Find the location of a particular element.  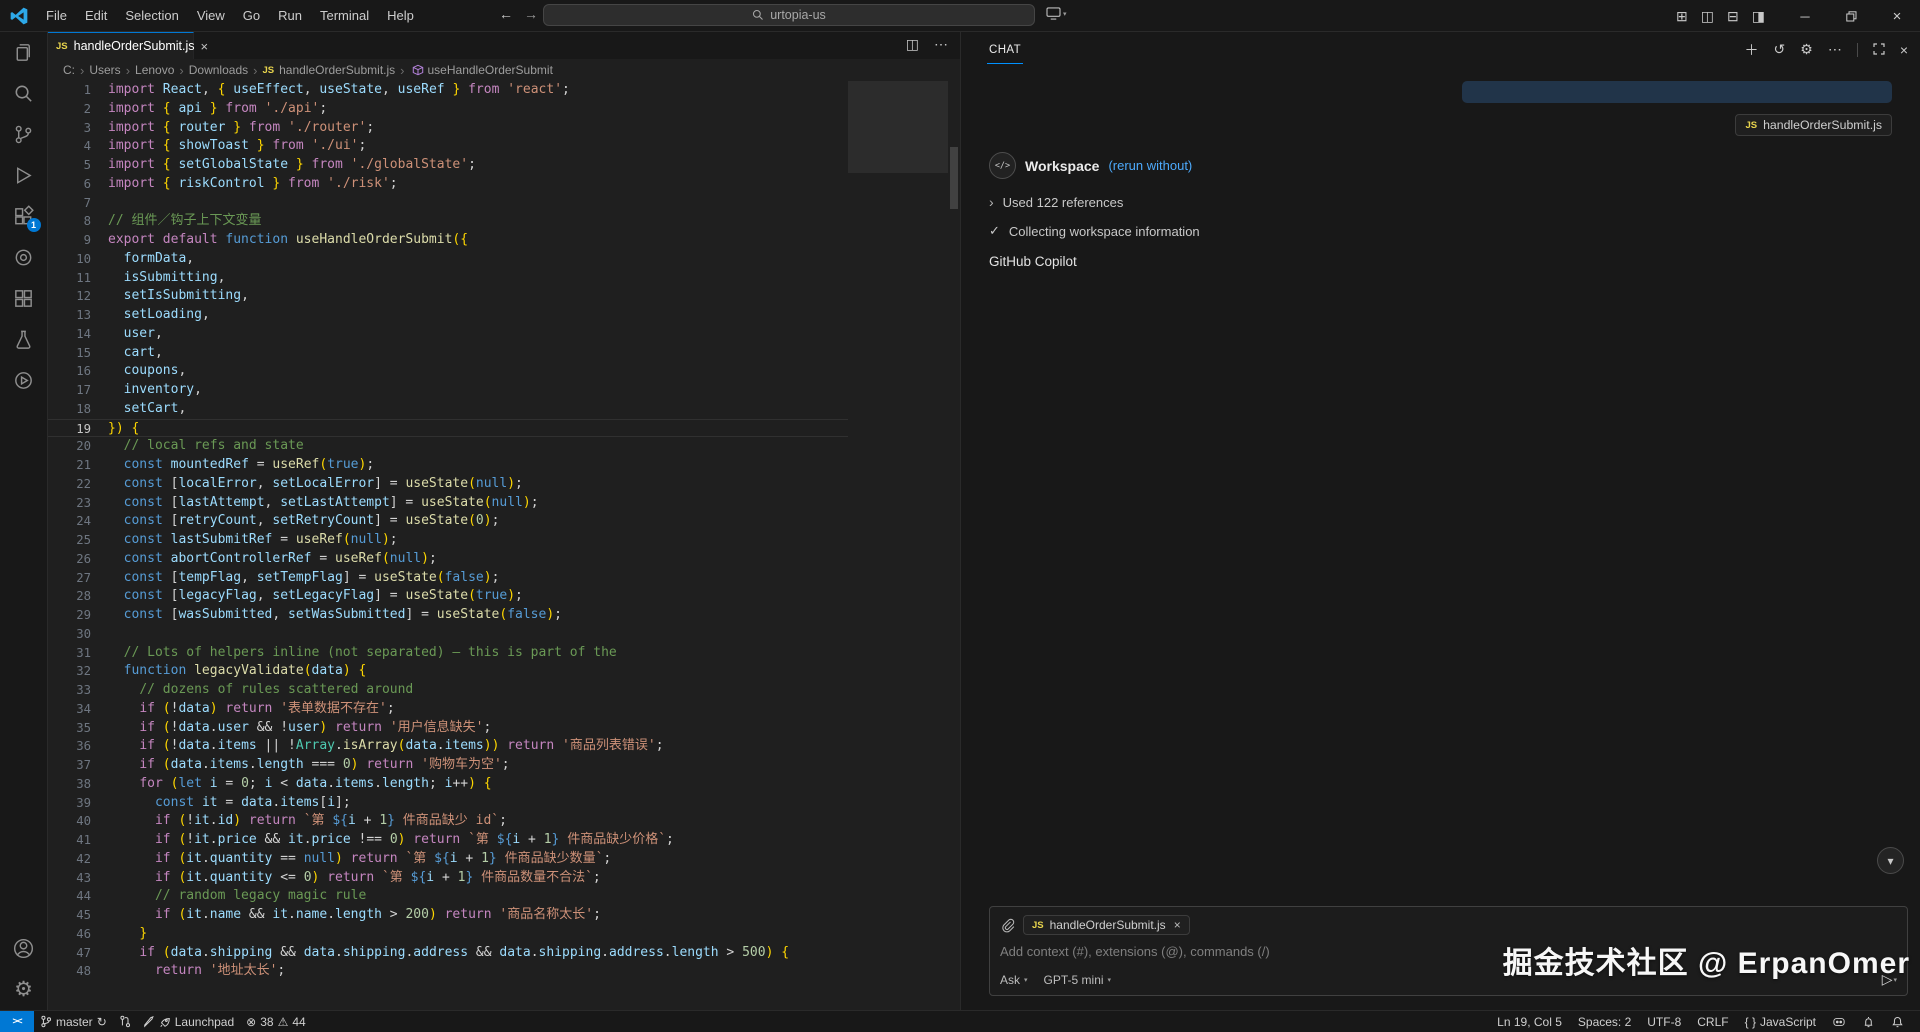

explorer-icon is located at coordinates (24, 52).